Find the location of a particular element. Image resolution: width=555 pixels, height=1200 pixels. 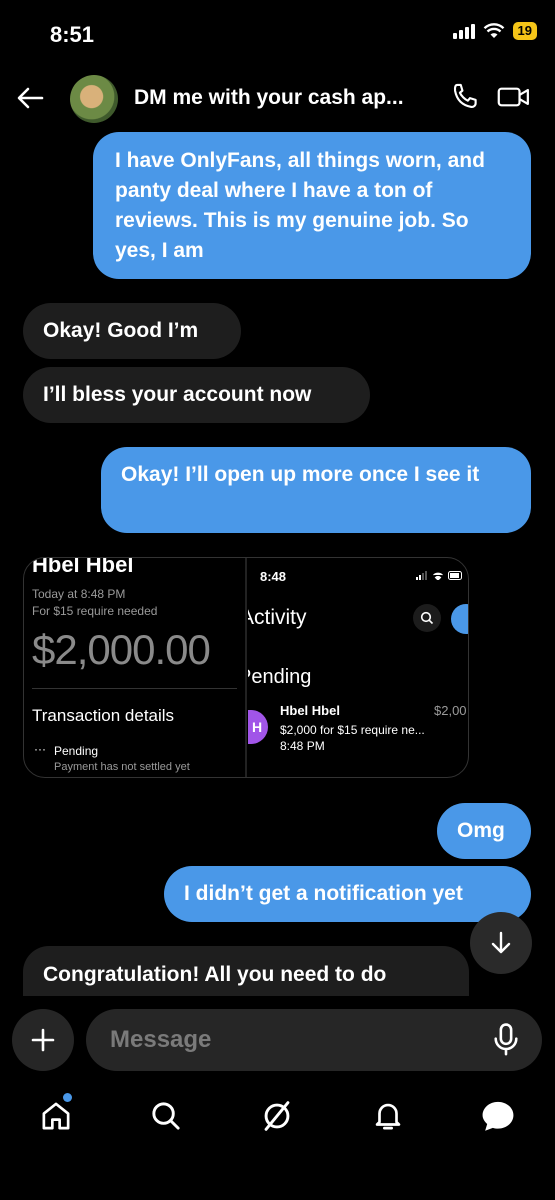

status-icons: 19 is located at coordinates (494, 31).